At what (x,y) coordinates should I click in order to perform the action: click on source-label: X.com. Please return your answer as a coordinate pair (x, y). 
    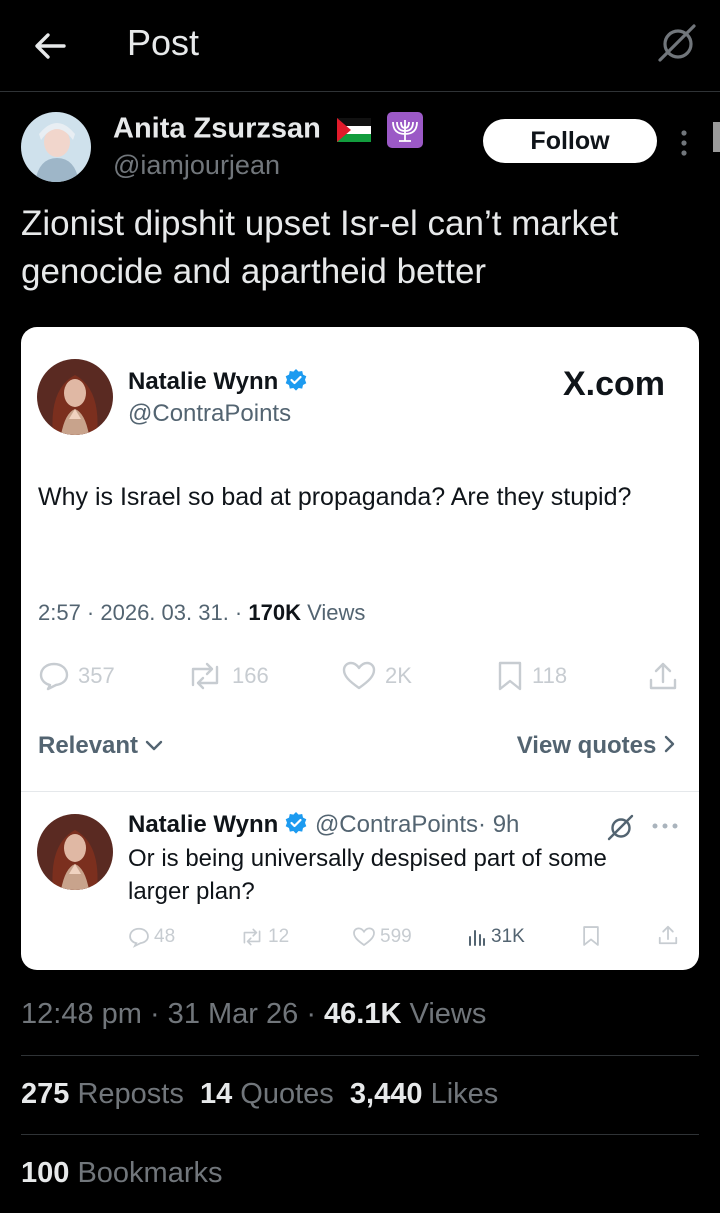
    Looking at the image, I should click on (614, 384).